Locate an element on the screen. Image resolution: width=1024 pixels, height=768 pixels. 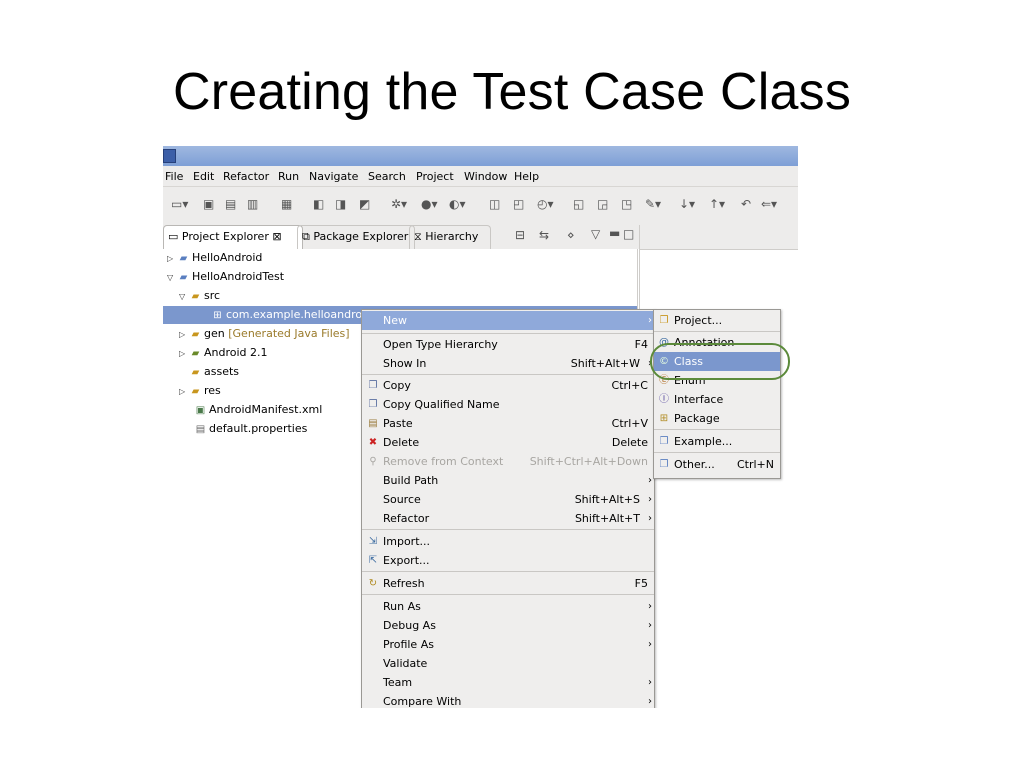
collapse-all-icon: ⊟ is located at coordinates (520, 235).